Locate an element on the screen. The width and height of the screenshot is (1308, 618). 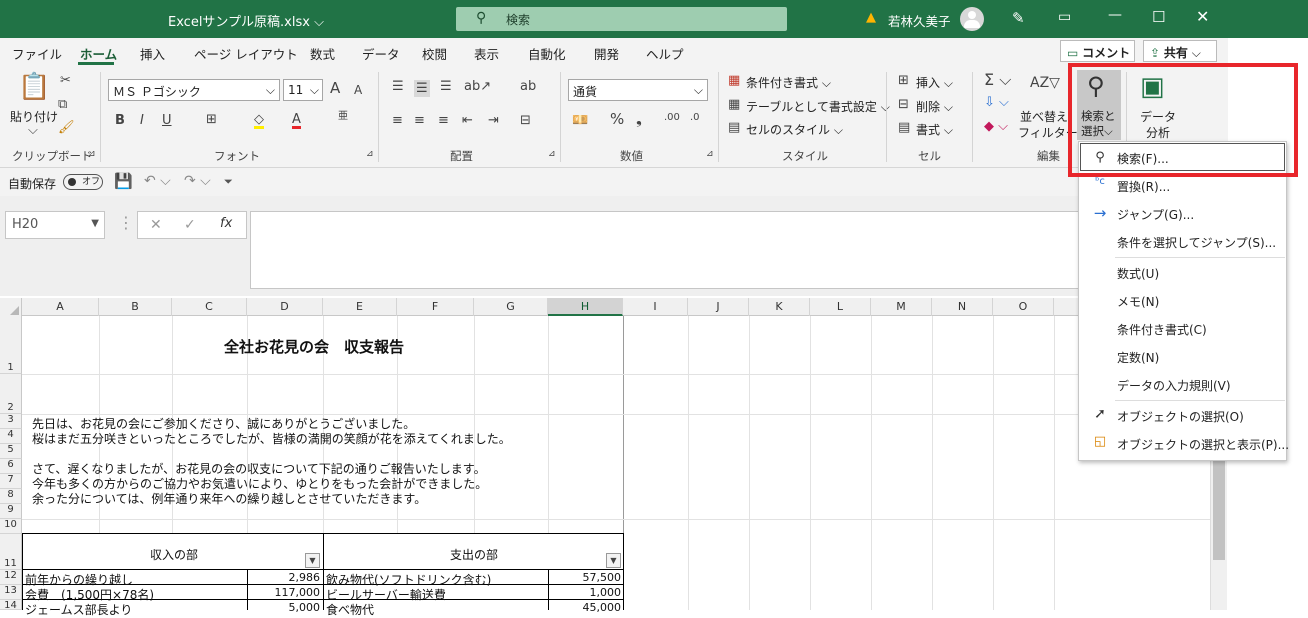
share-button: ⇪ 共有 ⌵ is located at coordinates (1180, 51).